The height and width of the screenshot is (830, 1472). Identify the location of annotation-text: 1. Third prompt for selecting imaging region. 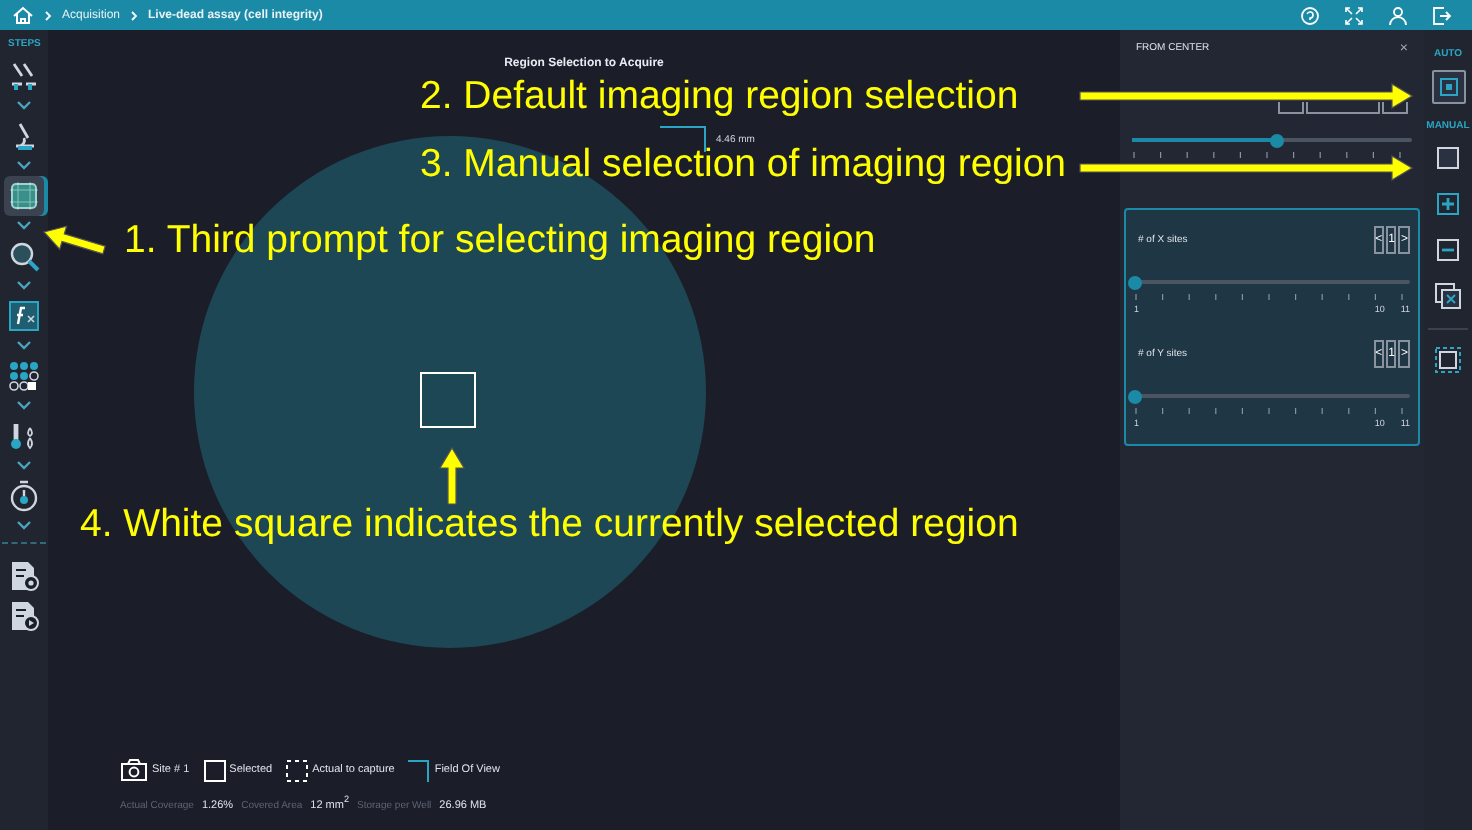
(500, 240).